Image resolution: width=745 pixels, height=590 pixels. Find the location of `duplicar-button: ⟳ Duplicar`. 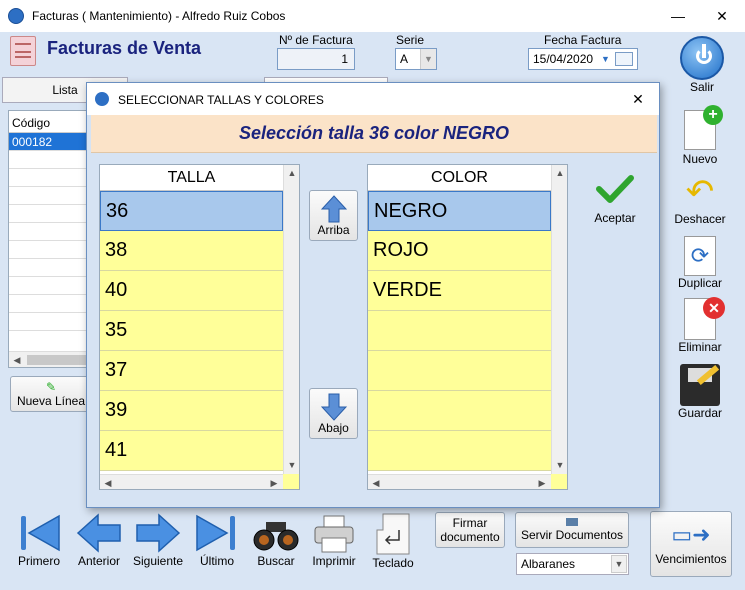

duplicar-button: ⟳ Duplicar is located at coordinates (700, 266).